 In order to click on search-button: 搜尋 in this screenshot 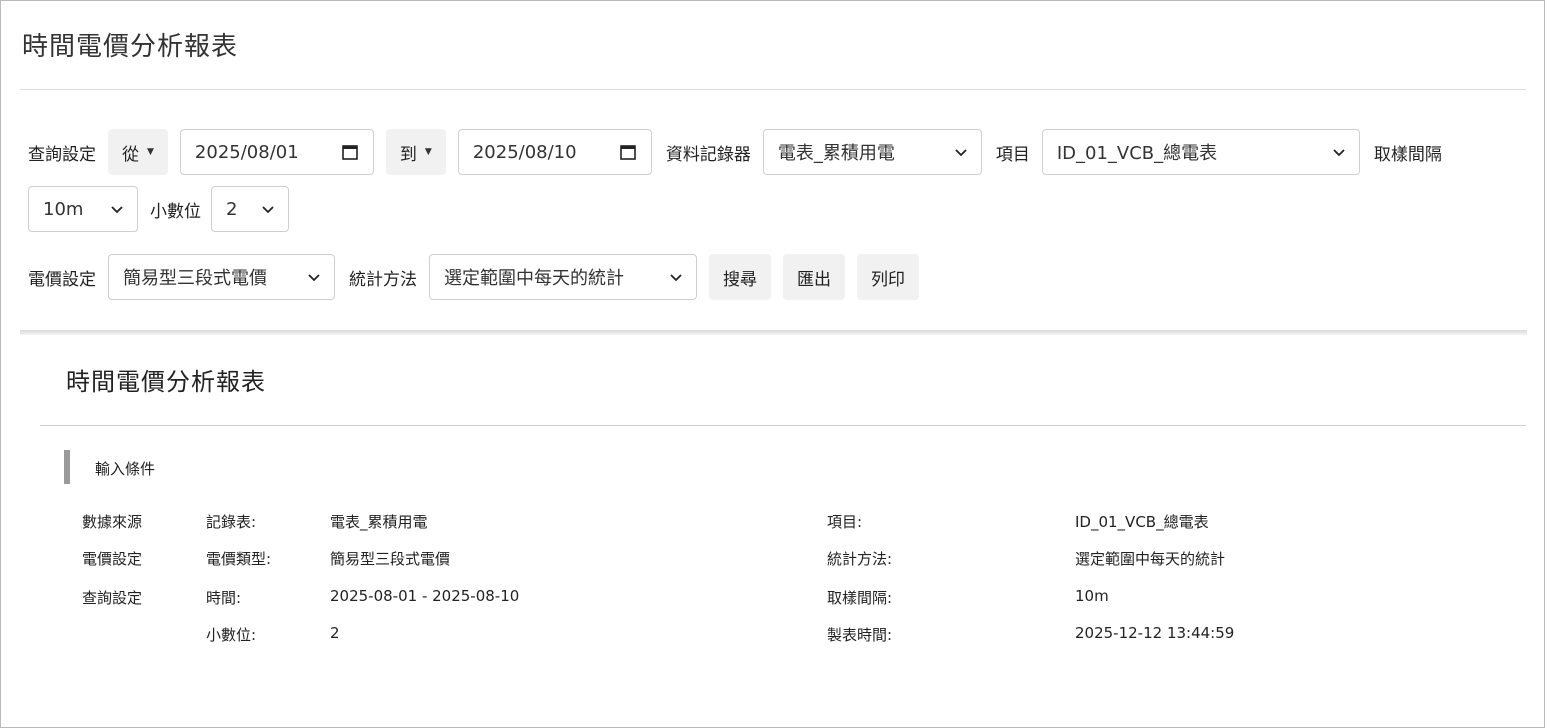, I will do `click(740, 277)`.